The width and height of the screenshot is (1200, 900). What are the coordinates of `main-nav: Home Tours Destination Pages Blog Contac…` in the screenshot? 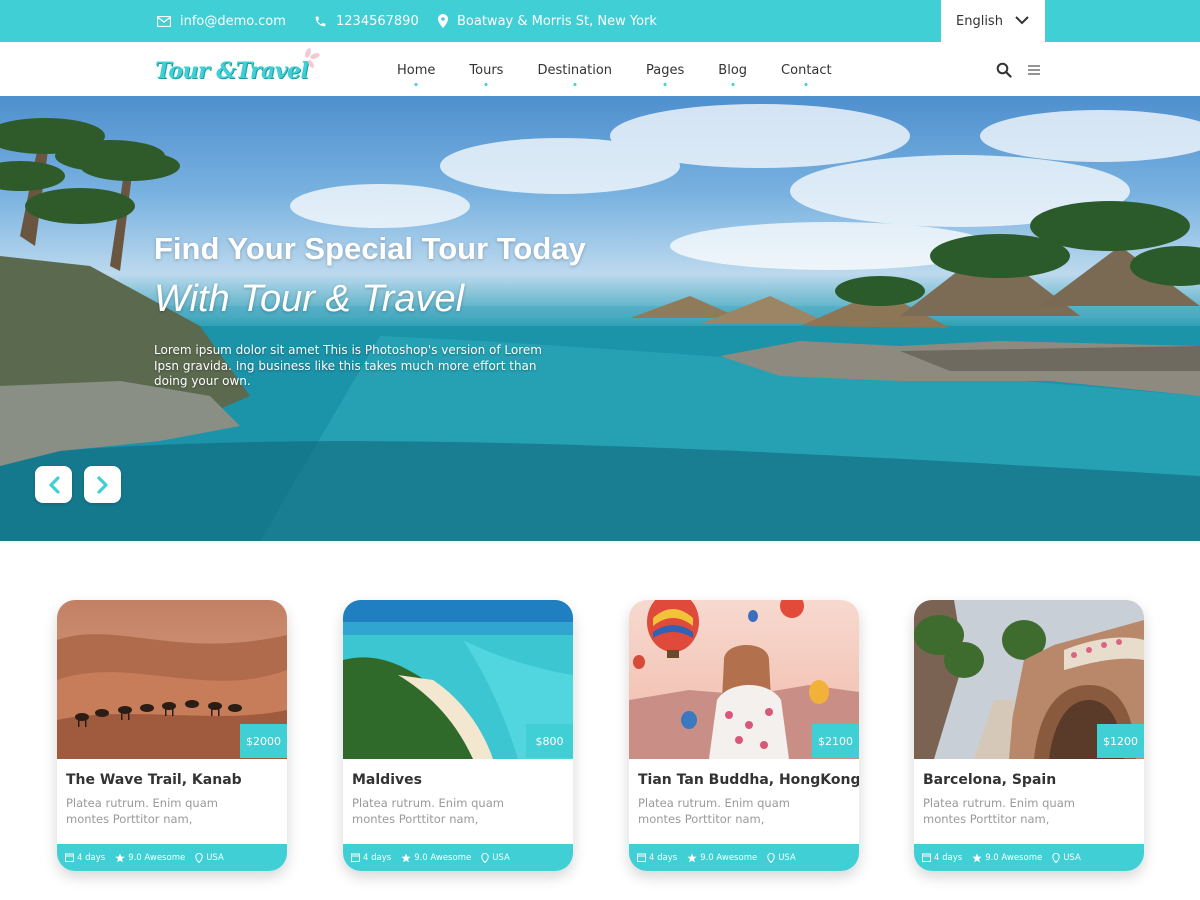 It's located at (618, 69).